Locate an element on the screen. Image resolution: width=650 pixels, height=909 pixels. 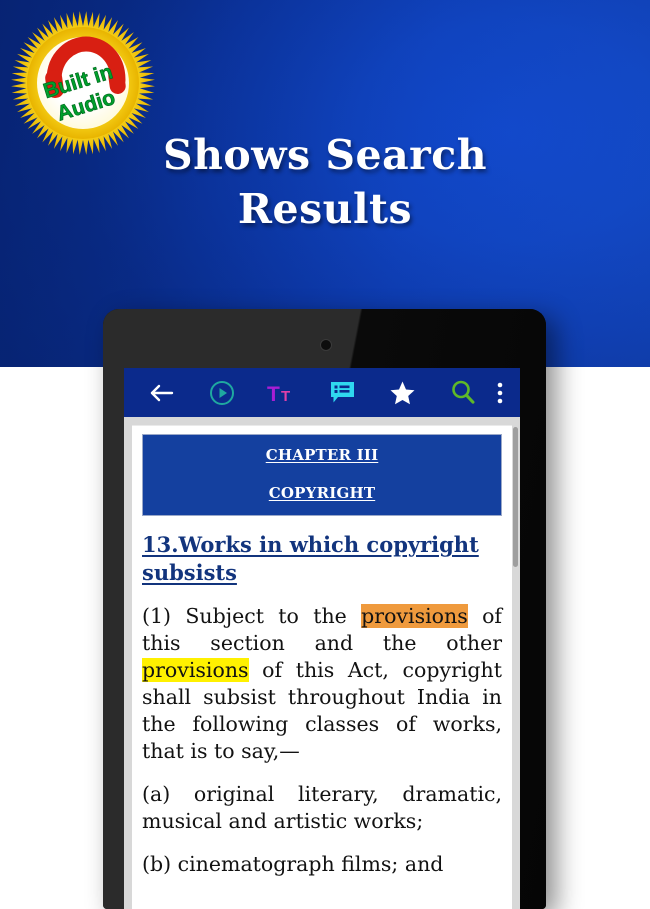
search-button is located at coordinates (463, 393).